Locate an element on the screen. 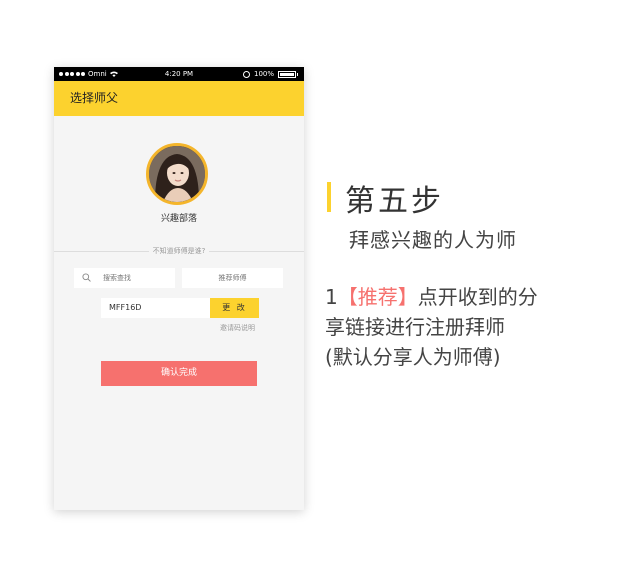  divider-text: 不知道师傅是谁? is located at coordinates (179, 251).